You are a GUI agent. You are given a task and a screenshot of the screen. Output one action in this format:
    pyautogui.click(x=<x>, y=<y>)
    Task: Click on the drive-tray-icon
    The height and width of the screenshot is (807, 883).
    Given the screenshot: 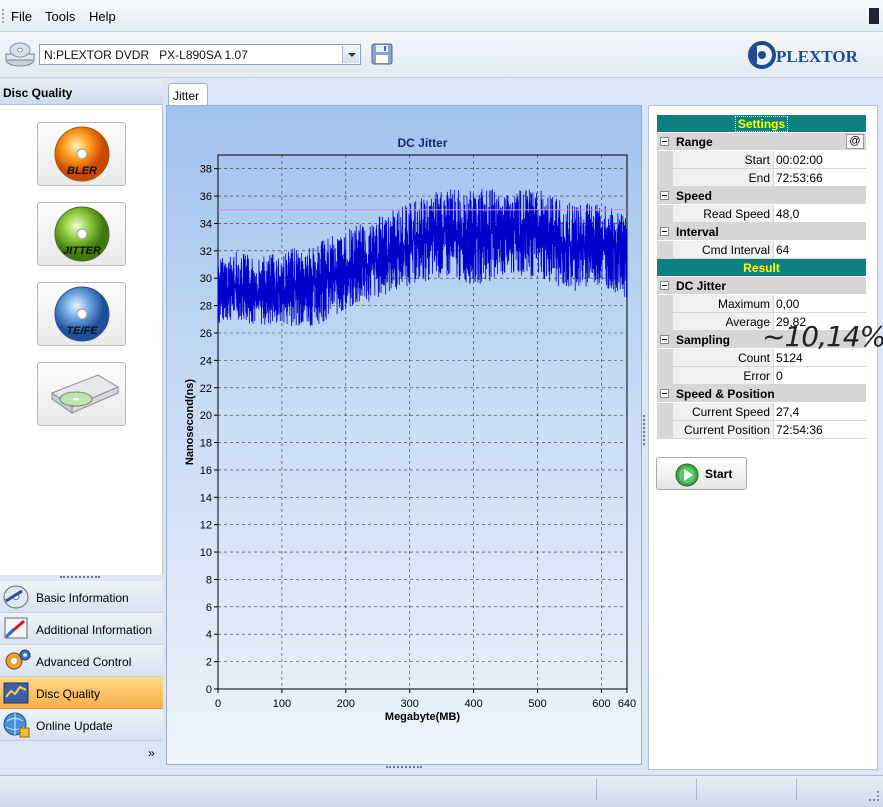 What is the action you would take?
    pyautogui.click(x=85, y=394)
    